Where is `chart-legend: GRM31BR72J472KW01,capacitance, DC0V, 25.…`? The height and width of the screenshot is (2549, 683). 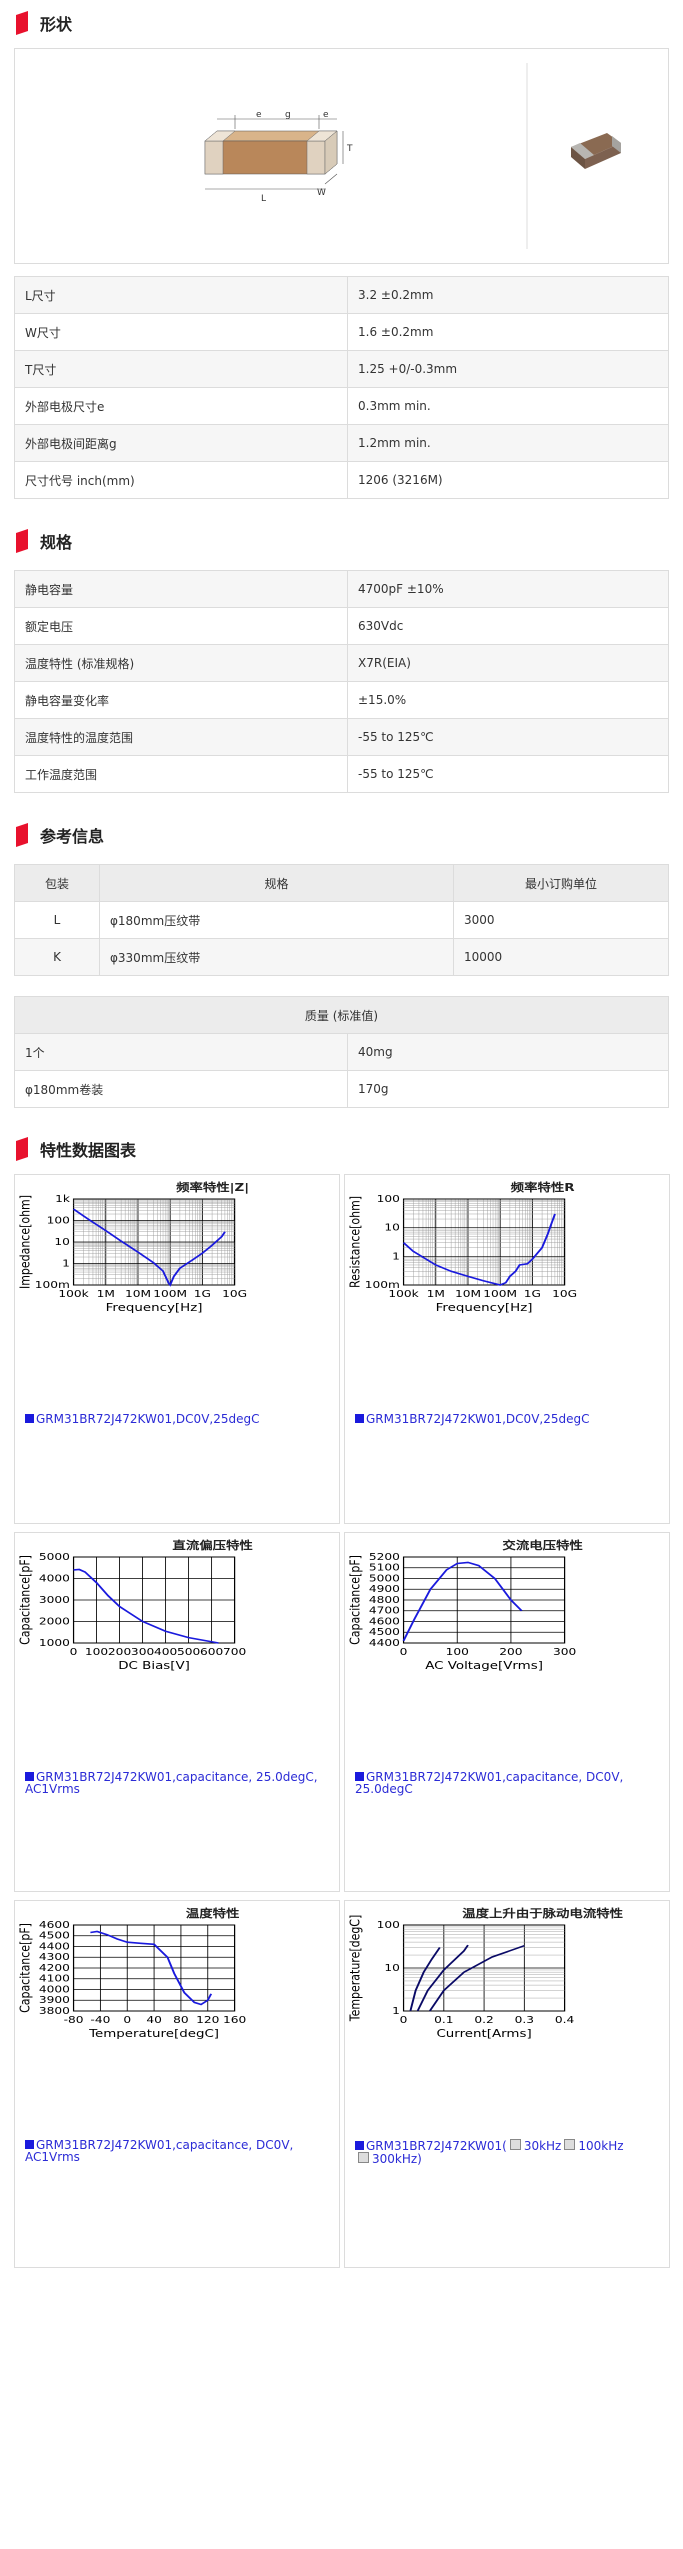 chart-legend: GRM31BR72J472KW01,capacitance, DC0V, 25.… is located at coordinates (512, 1783).